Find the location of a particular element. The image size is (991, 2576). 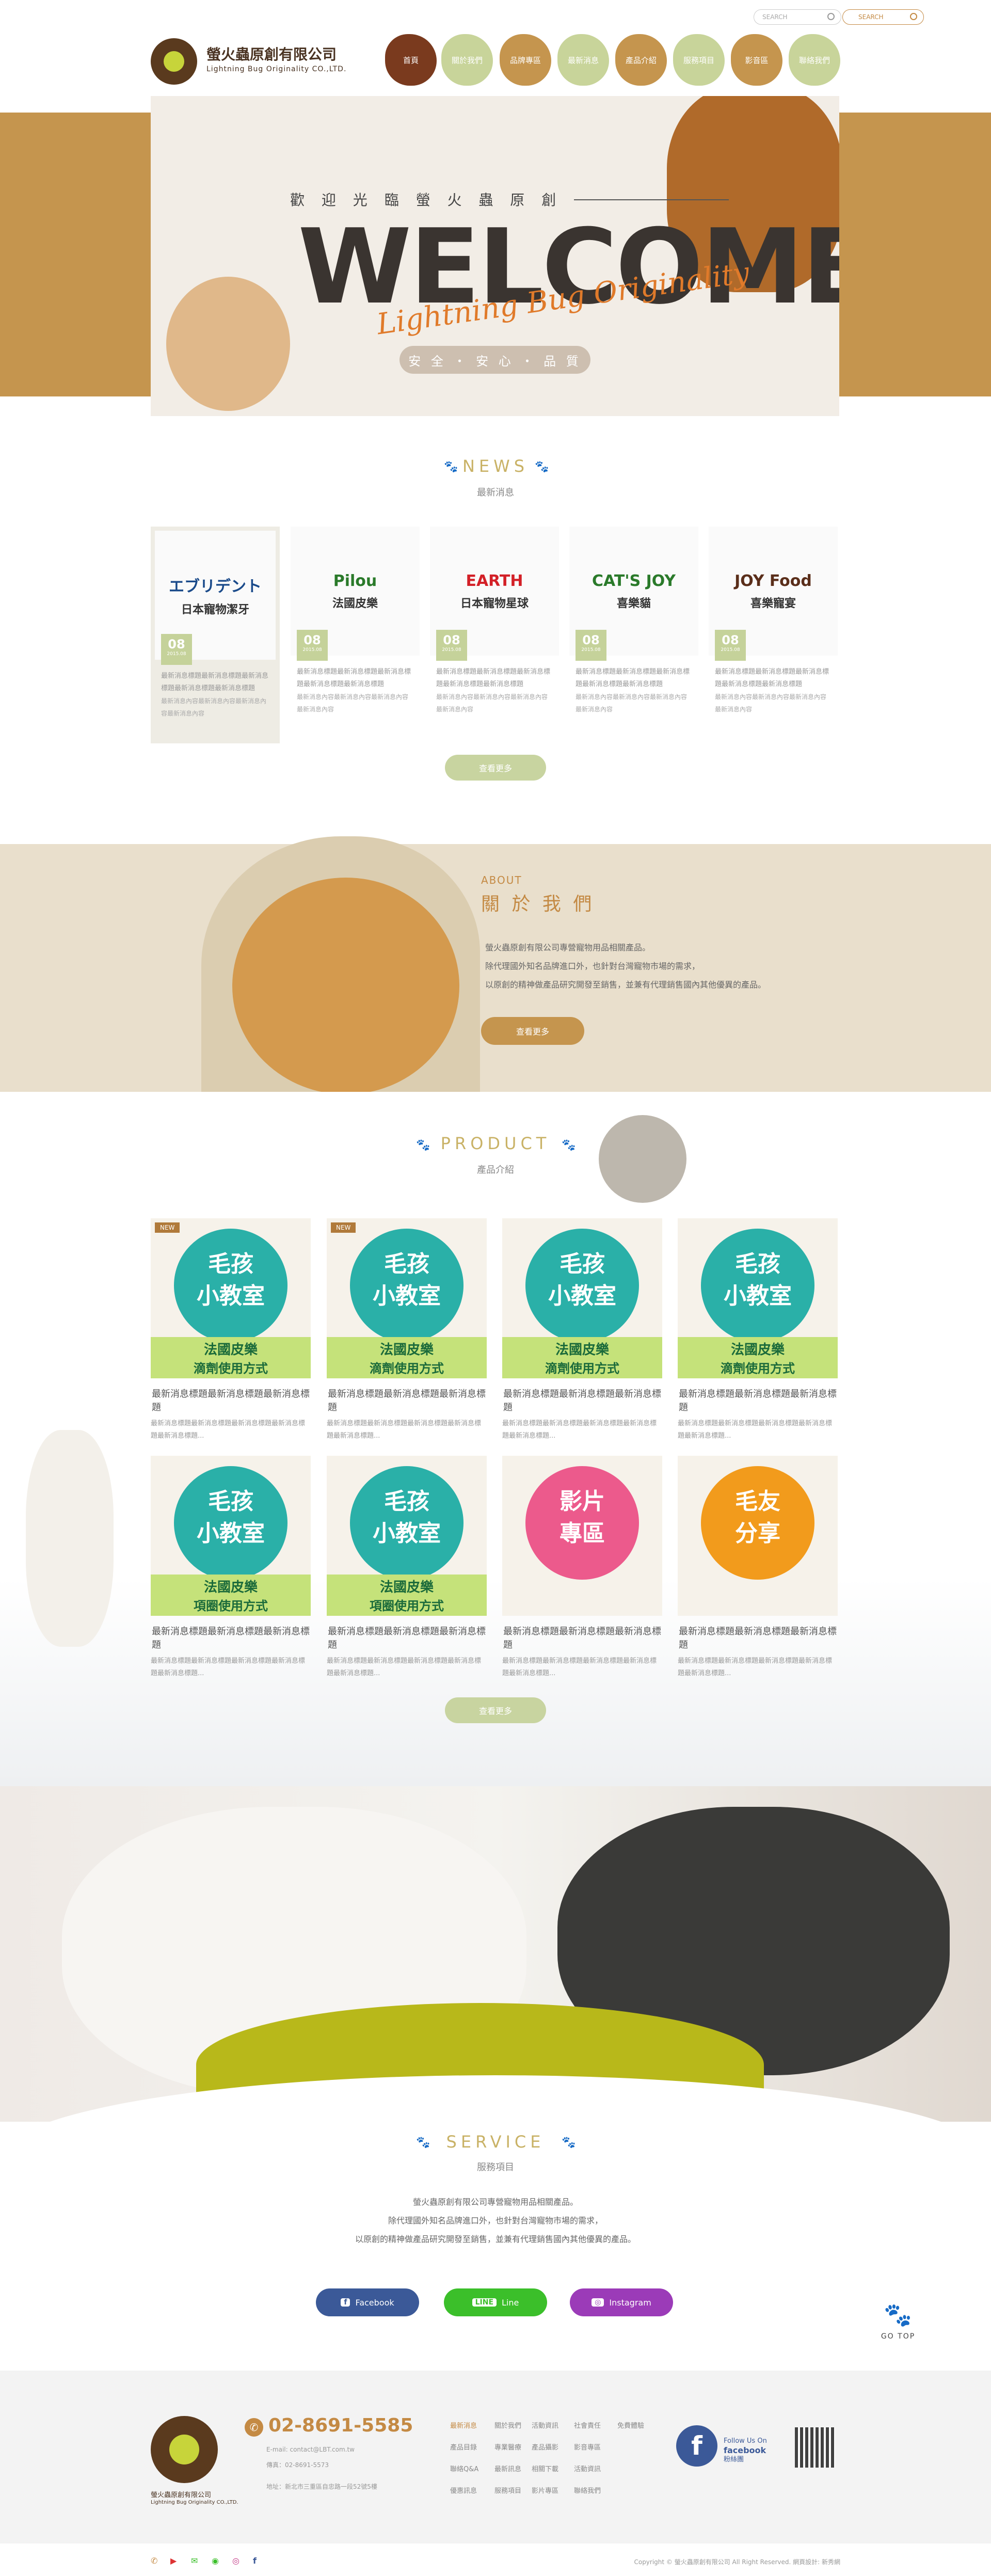

phone-icon: ✆ is located at coordinates (154, 2561).